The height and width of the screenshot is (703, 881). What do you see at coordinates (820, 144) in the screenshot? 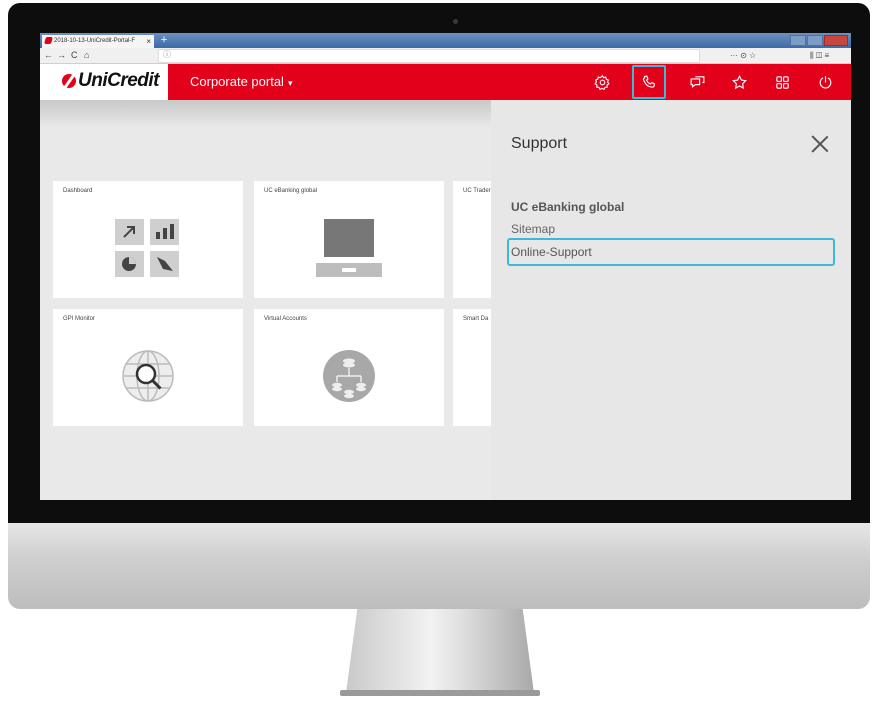
I see `close-icon` at bounding box center [820, 144].